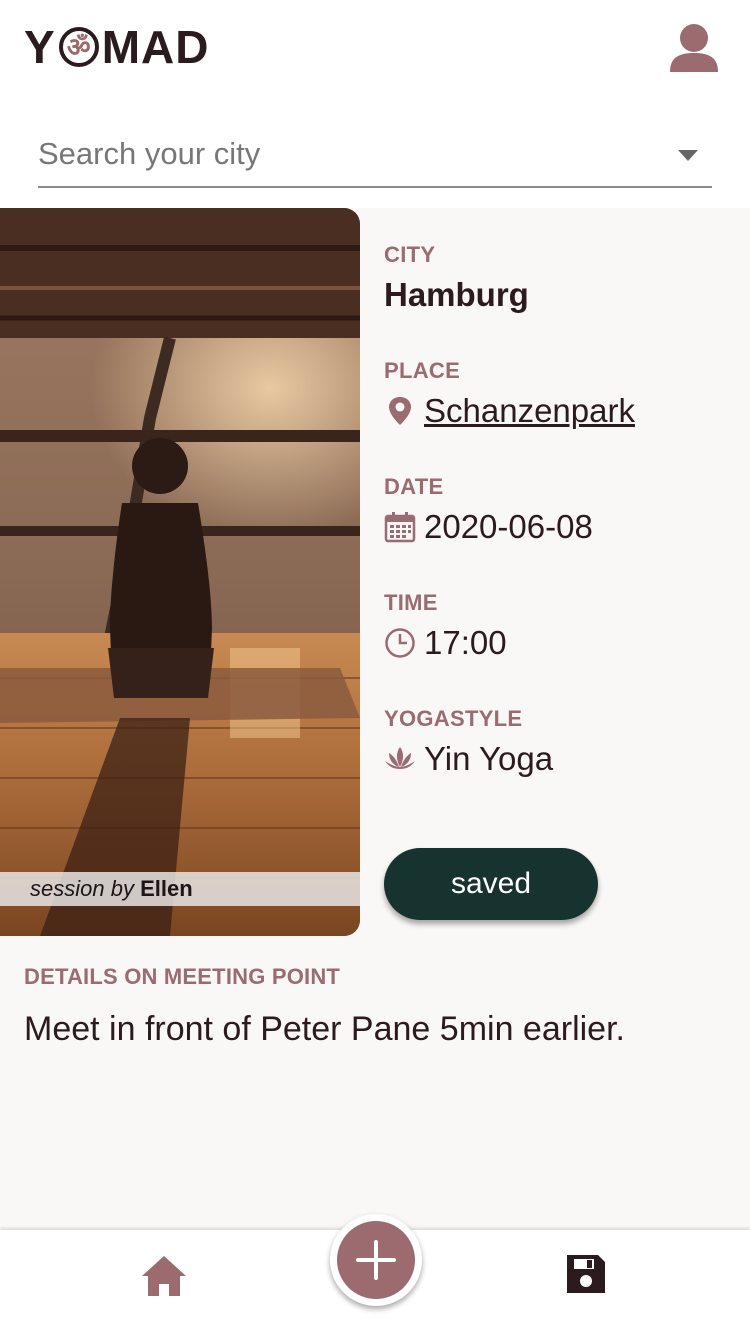 This screenshot has width=750, height=1334. Describe the element at coordinates (489, 758) in the screenshot. I see `yogastyle-value: Yin Yoga` at that location.